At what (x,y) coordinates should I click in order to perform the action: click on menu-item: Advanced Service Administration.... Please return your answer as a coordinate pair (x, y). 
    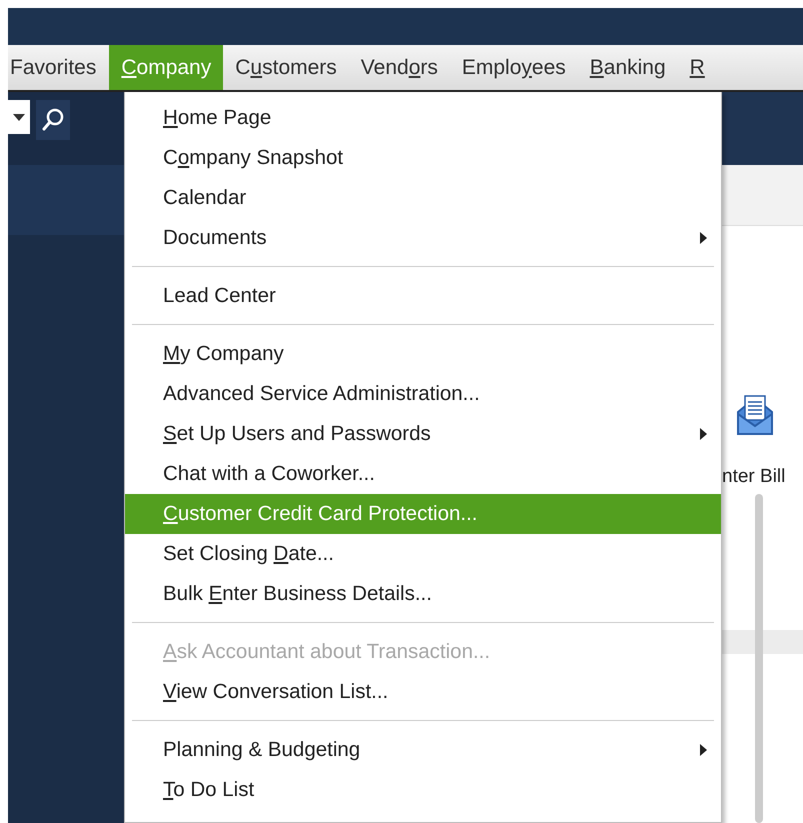
    Looking at the image, I should click on (423, 394).